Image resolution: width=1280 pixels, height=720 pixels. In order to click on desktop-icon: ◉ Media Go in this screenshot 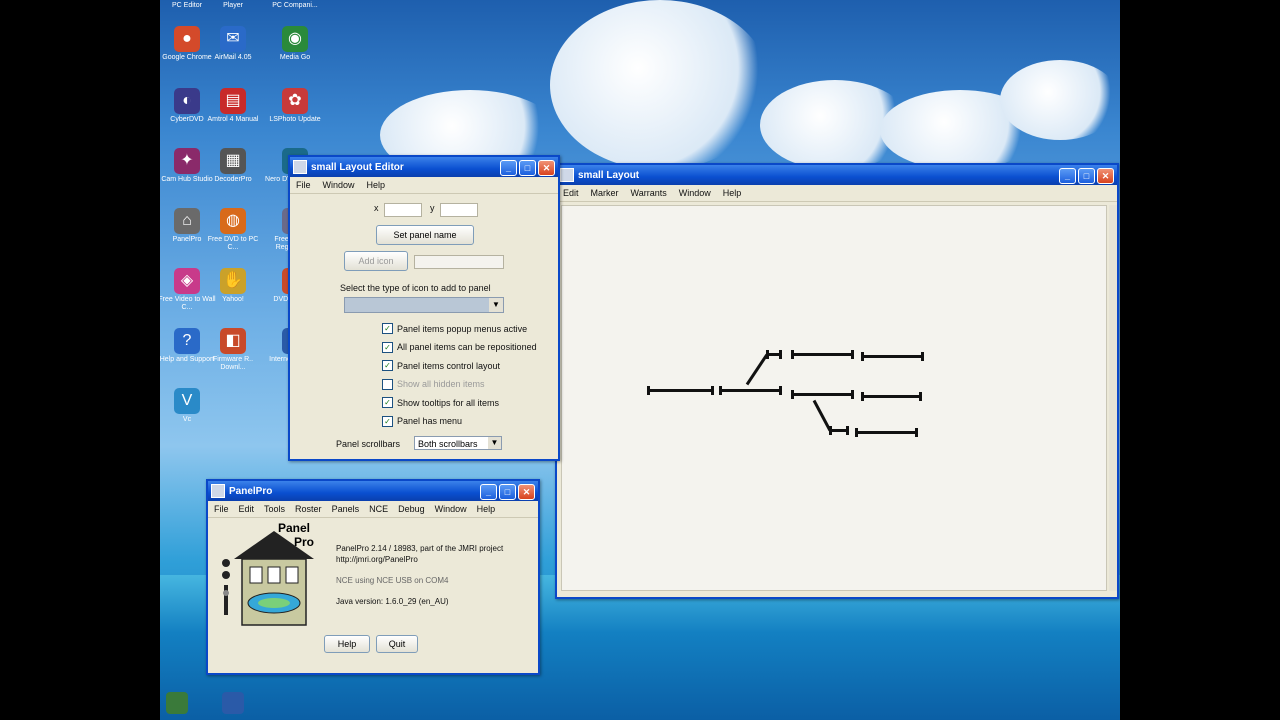, I will do `click(295, 44)`.